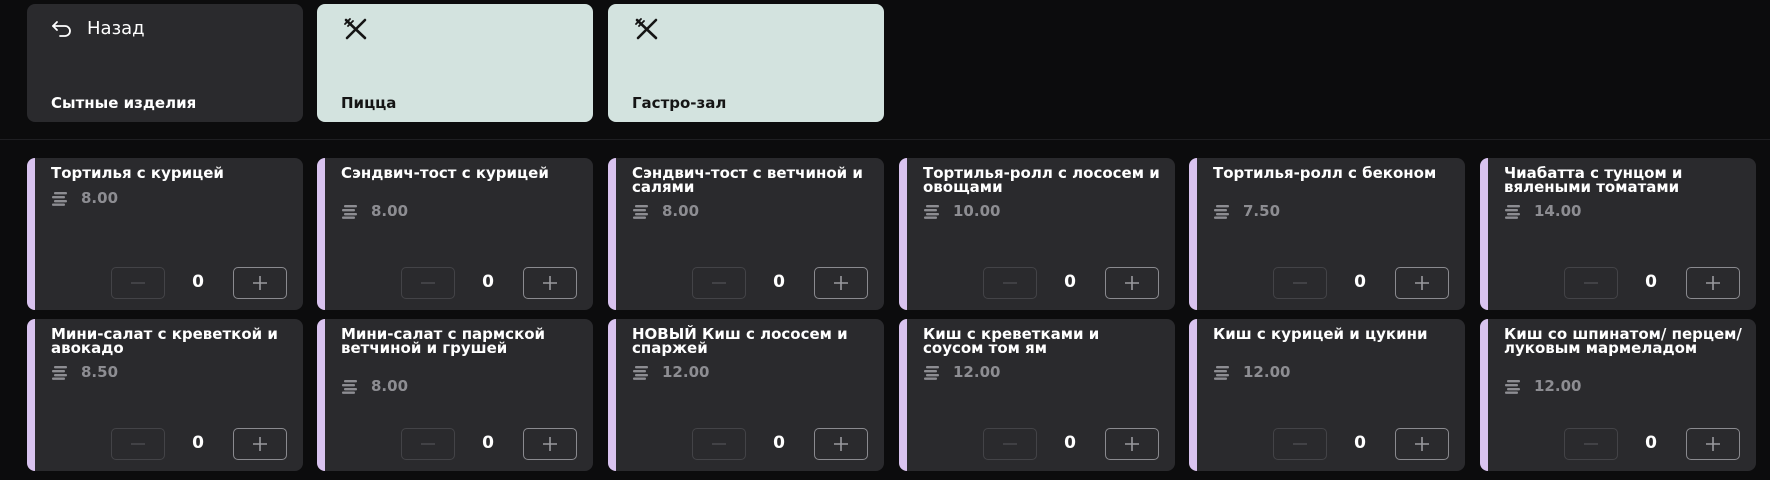 The width and height of the screenshot is (1770, 480). I want to click on product-card: НОВЫЙ Киш с лососем и спаржей 12.00 0, so click(746, 395).